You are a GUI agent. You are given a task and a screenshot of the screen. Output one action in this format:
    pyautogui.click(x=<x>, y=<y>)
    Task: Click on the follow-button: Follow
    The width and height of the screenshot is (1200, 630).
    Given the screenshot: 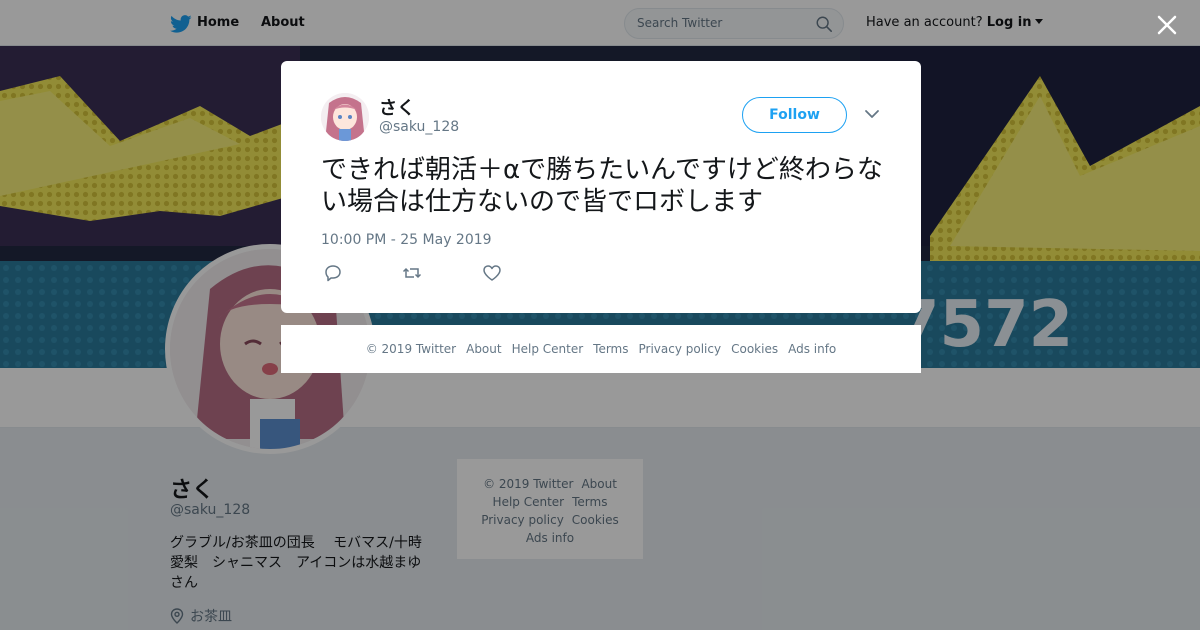 What is the action you would take?
    pyautogui.click(x=794, y=115)
    